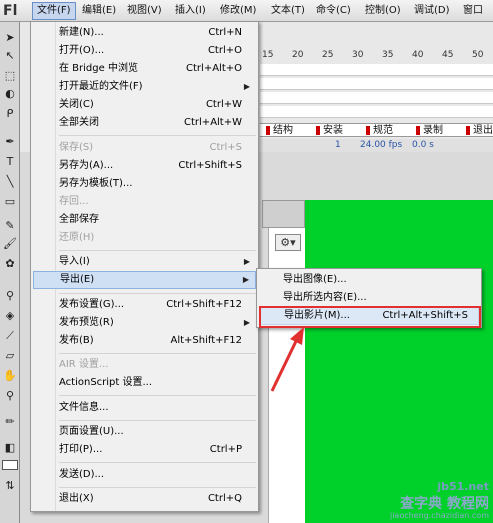 The width and height of the screenshot is (493, 523). I want to click on panel-header, so click(283, 214).